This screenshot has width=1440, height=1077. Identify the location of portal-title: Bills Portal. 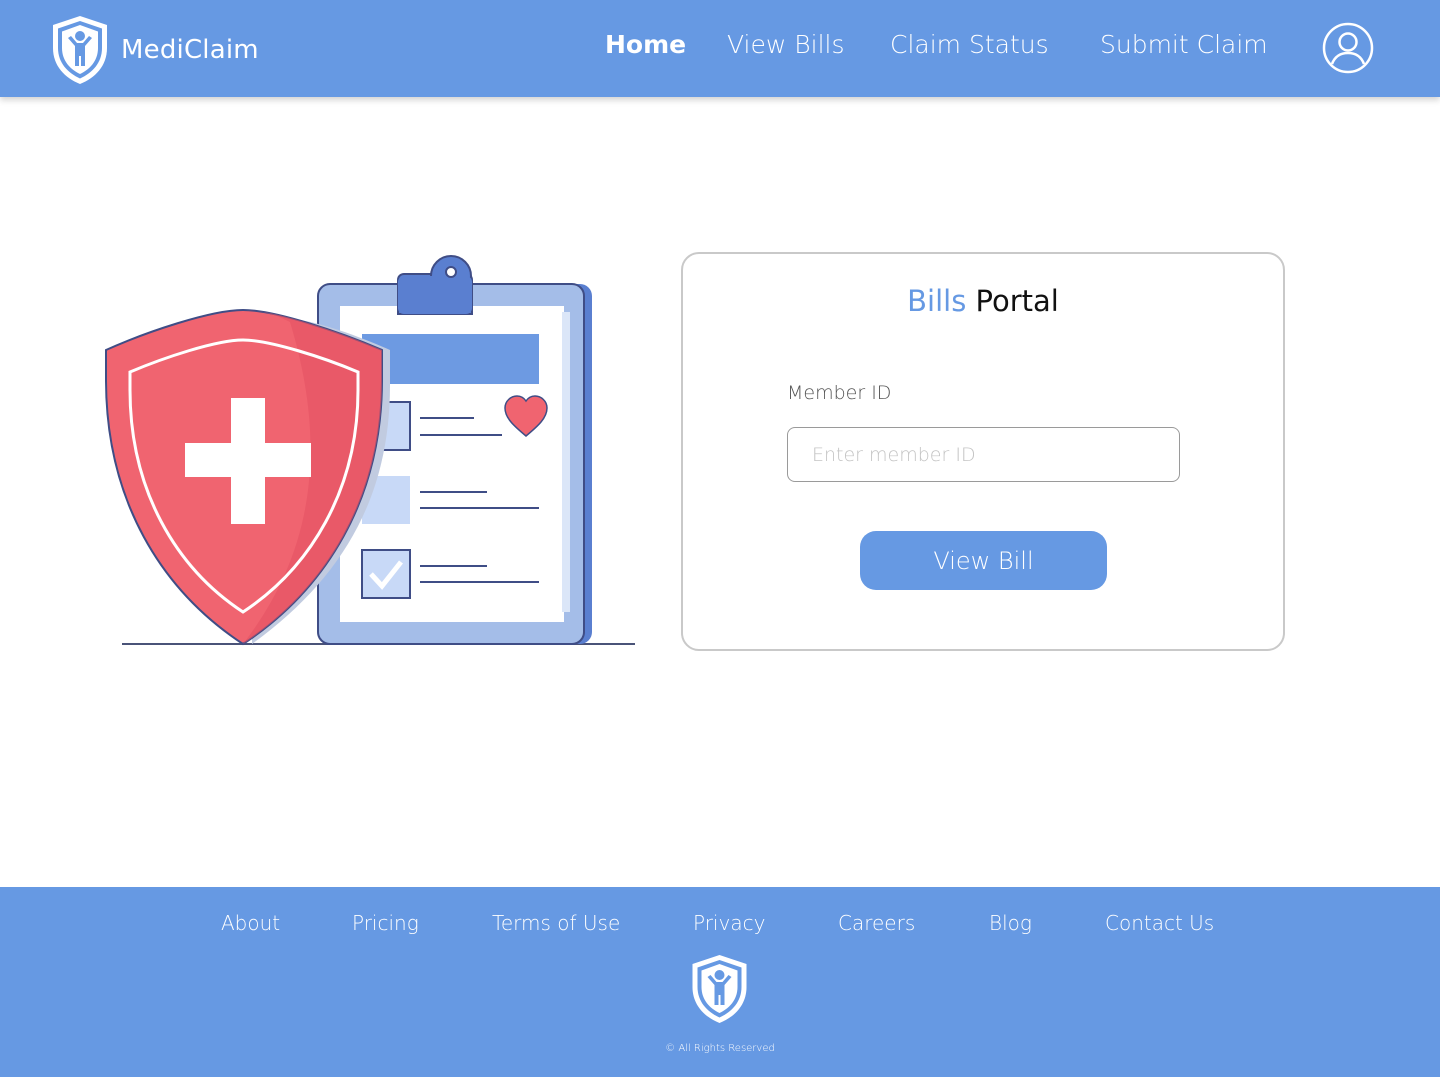
(983, 301).